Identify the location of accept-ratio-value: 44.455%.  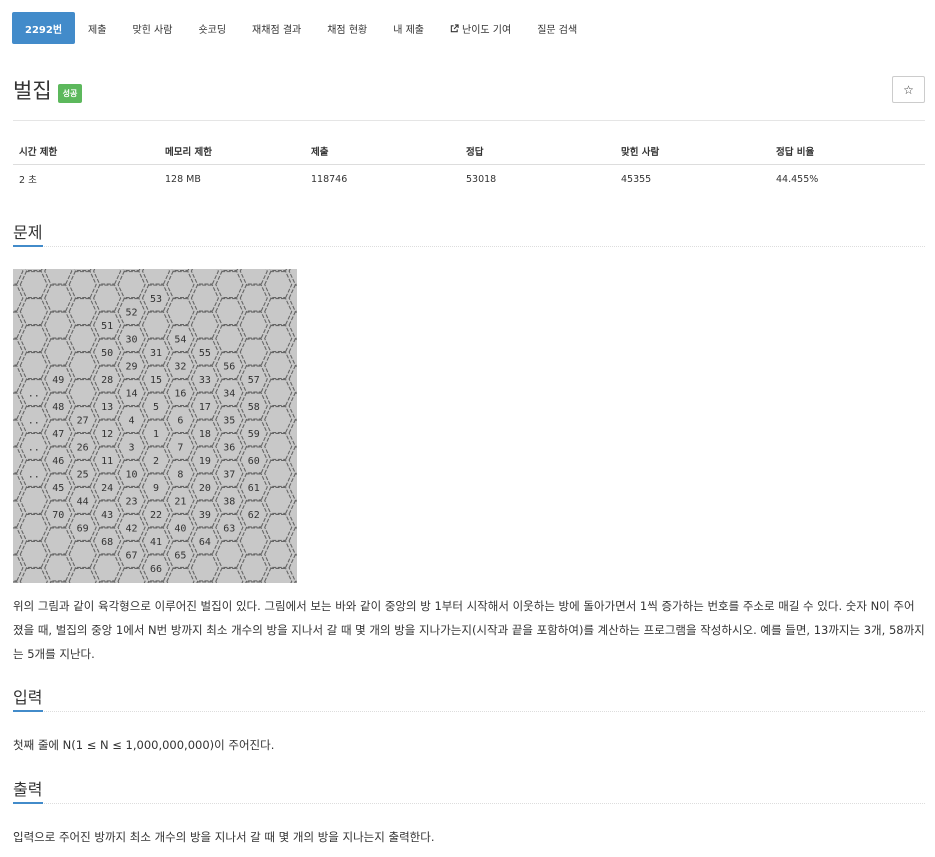
(797, 179).